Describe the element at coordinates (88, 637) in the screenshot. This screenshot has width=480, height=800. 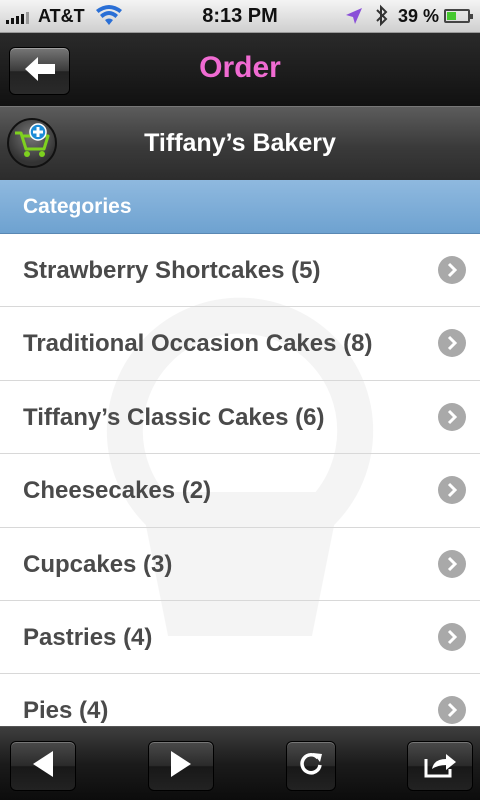
I see `category-label: Pastries (4)` at that location.